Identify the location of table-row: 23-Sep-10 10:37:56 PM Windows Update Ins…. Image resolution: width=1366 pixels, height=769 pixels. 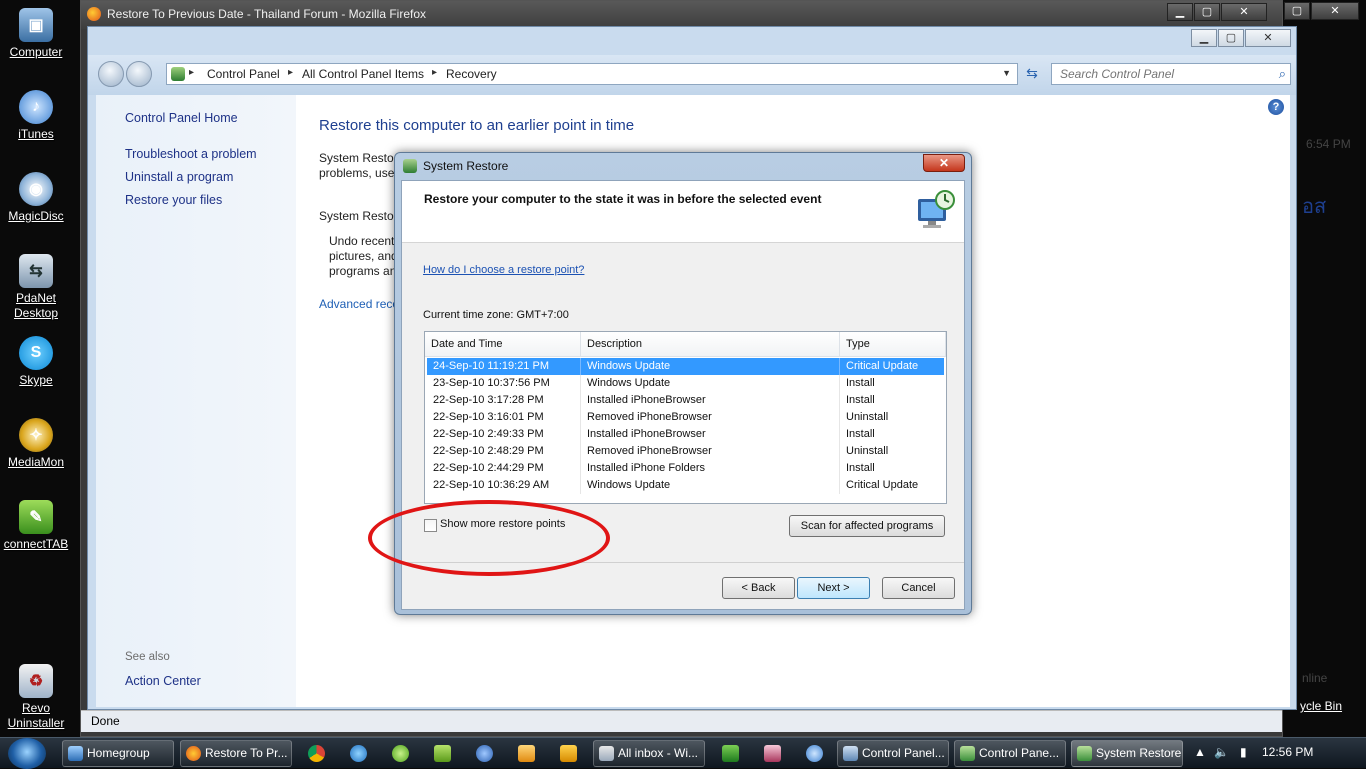
(685, 383).